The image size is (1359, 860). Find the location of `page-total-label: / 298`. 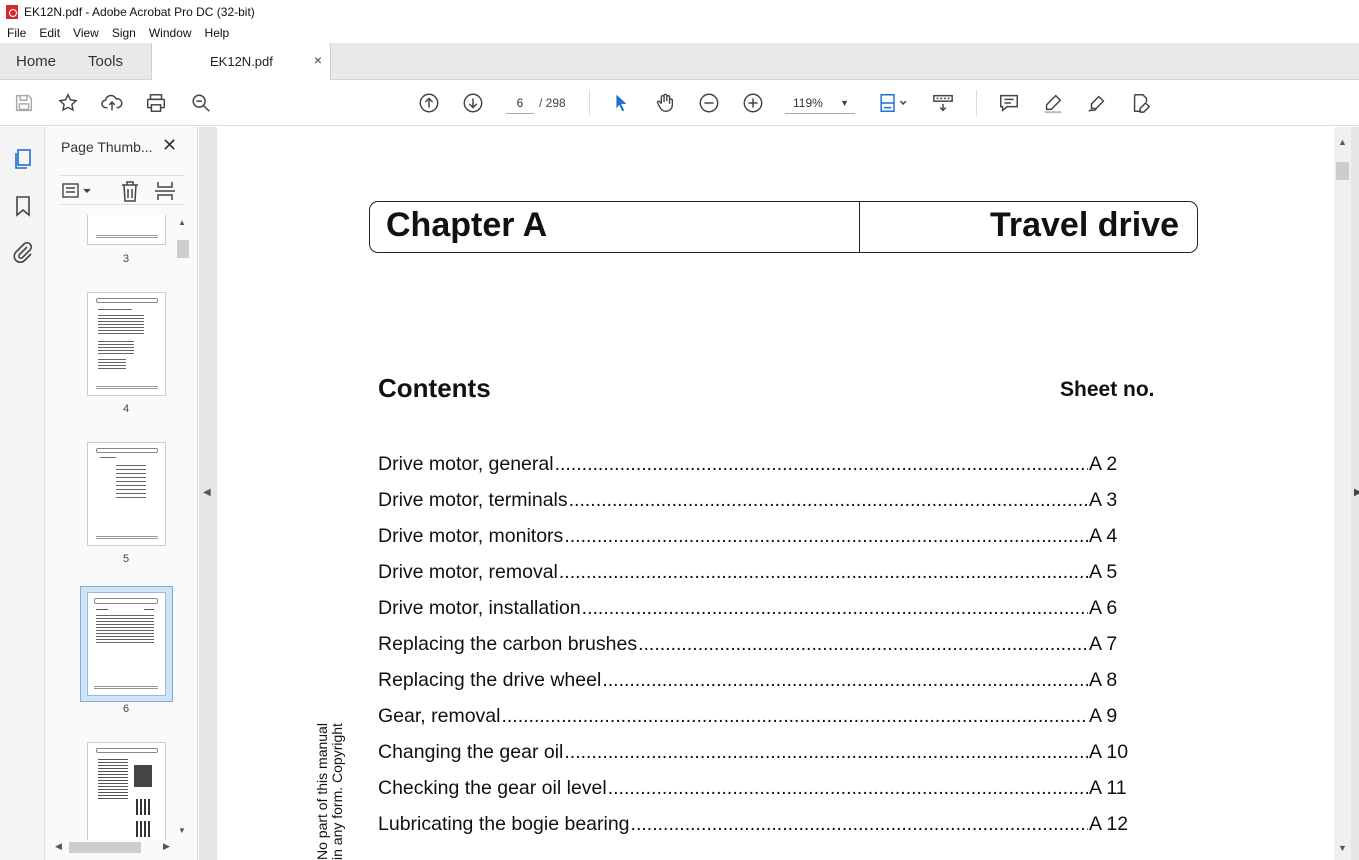

page-total-label: / 298 is located at coordinates (552, 103).